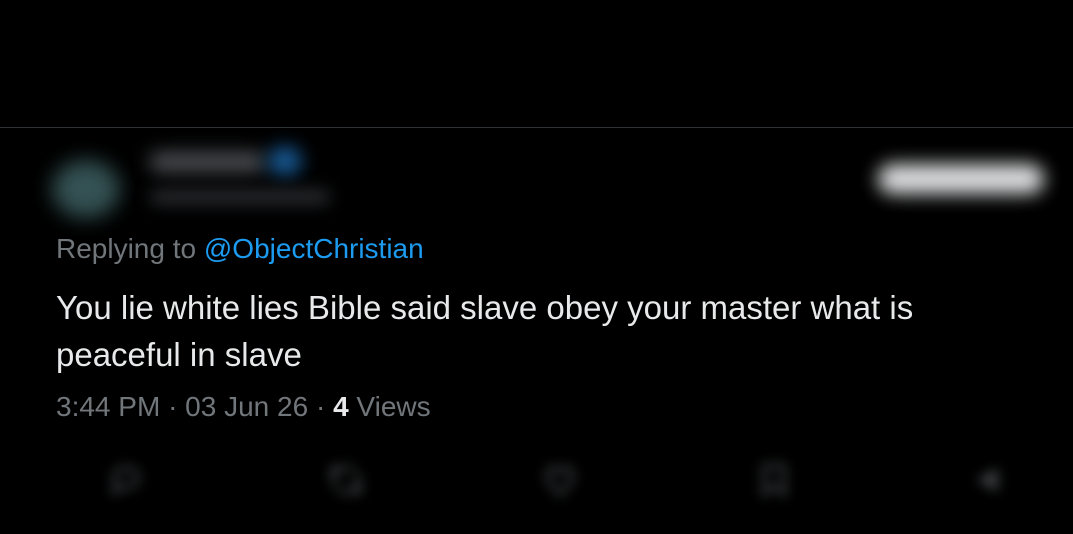  Describe the element at coordinates (961, 179) in the screenshot. I see `follow-button` at that location.